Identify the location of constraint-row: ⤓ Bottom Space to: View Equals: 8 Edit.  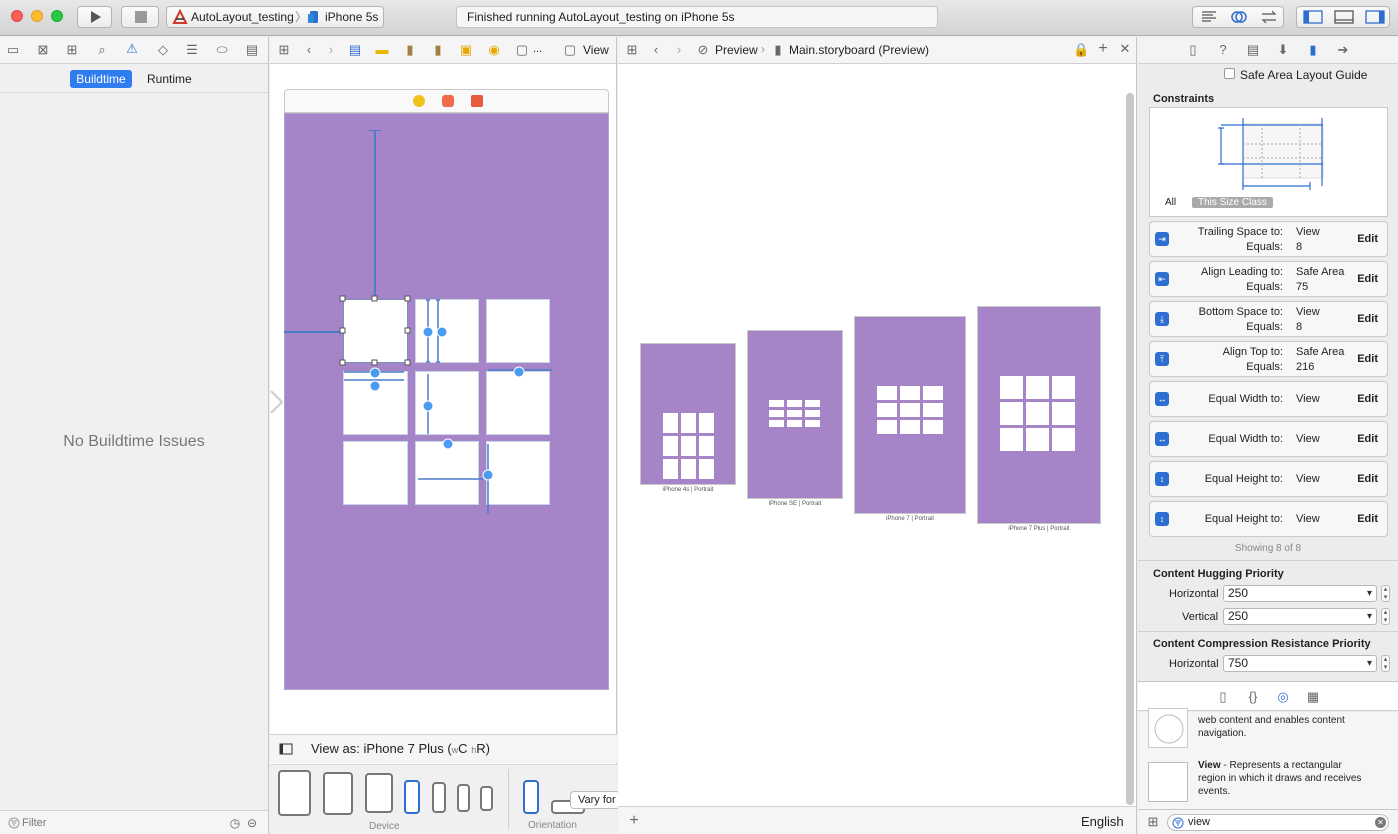
(1268, 319).